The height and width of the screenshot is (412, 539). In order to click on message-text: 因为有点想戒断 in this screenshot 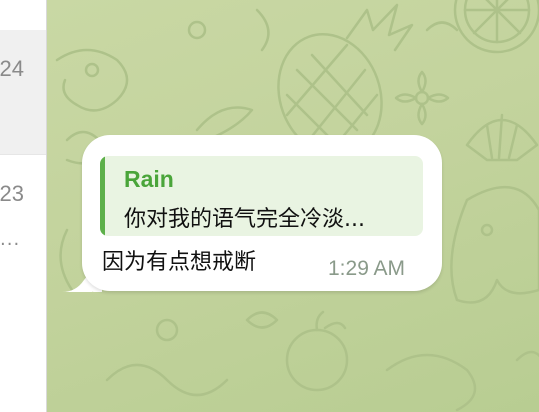, I will do `click(179, 262)`.